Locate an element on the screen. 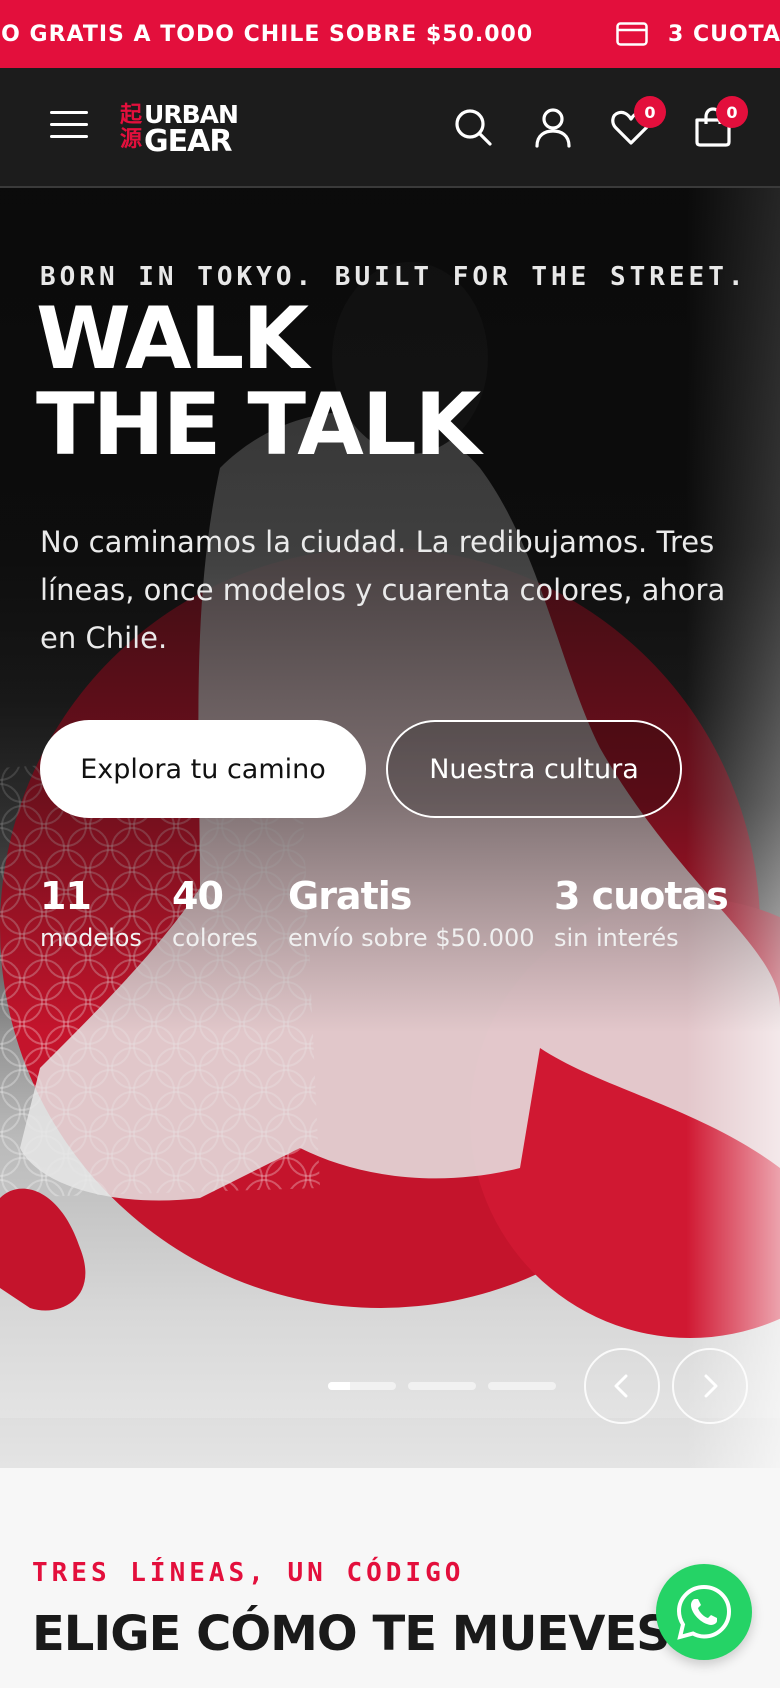 The height and width of the screenshot is (1688, 780). explore-button: Explora tu camino is located at coordinates (203, 769).